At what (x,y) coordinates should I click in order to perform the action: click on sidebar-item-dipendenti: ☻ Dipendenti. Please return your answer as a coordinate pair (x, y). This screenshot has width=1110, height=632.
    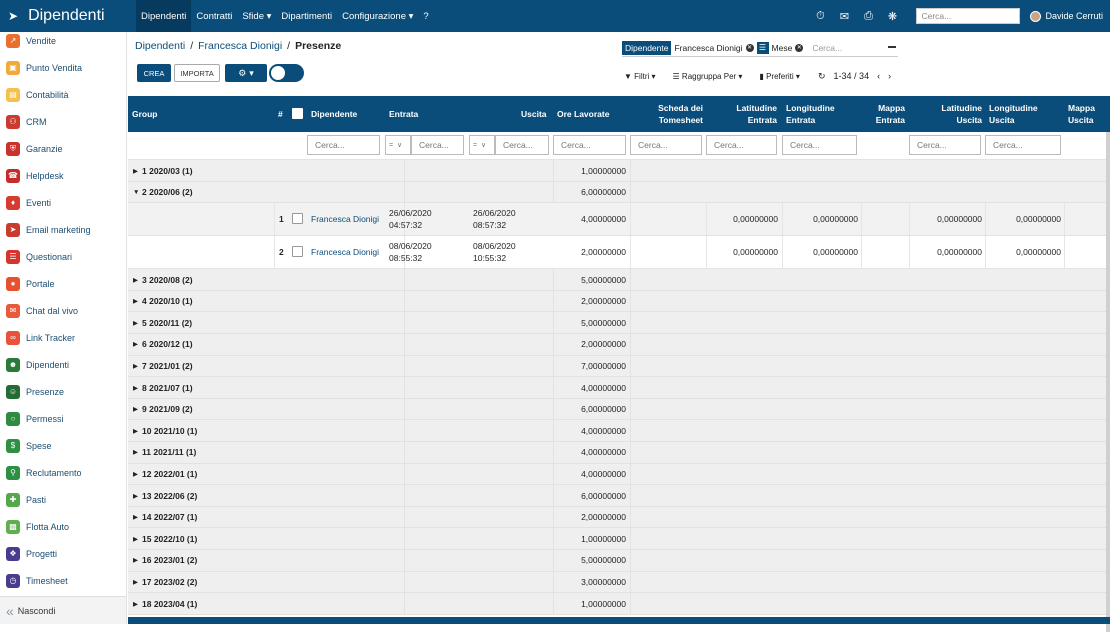
    Looking at the image, I should click on (63, 364).